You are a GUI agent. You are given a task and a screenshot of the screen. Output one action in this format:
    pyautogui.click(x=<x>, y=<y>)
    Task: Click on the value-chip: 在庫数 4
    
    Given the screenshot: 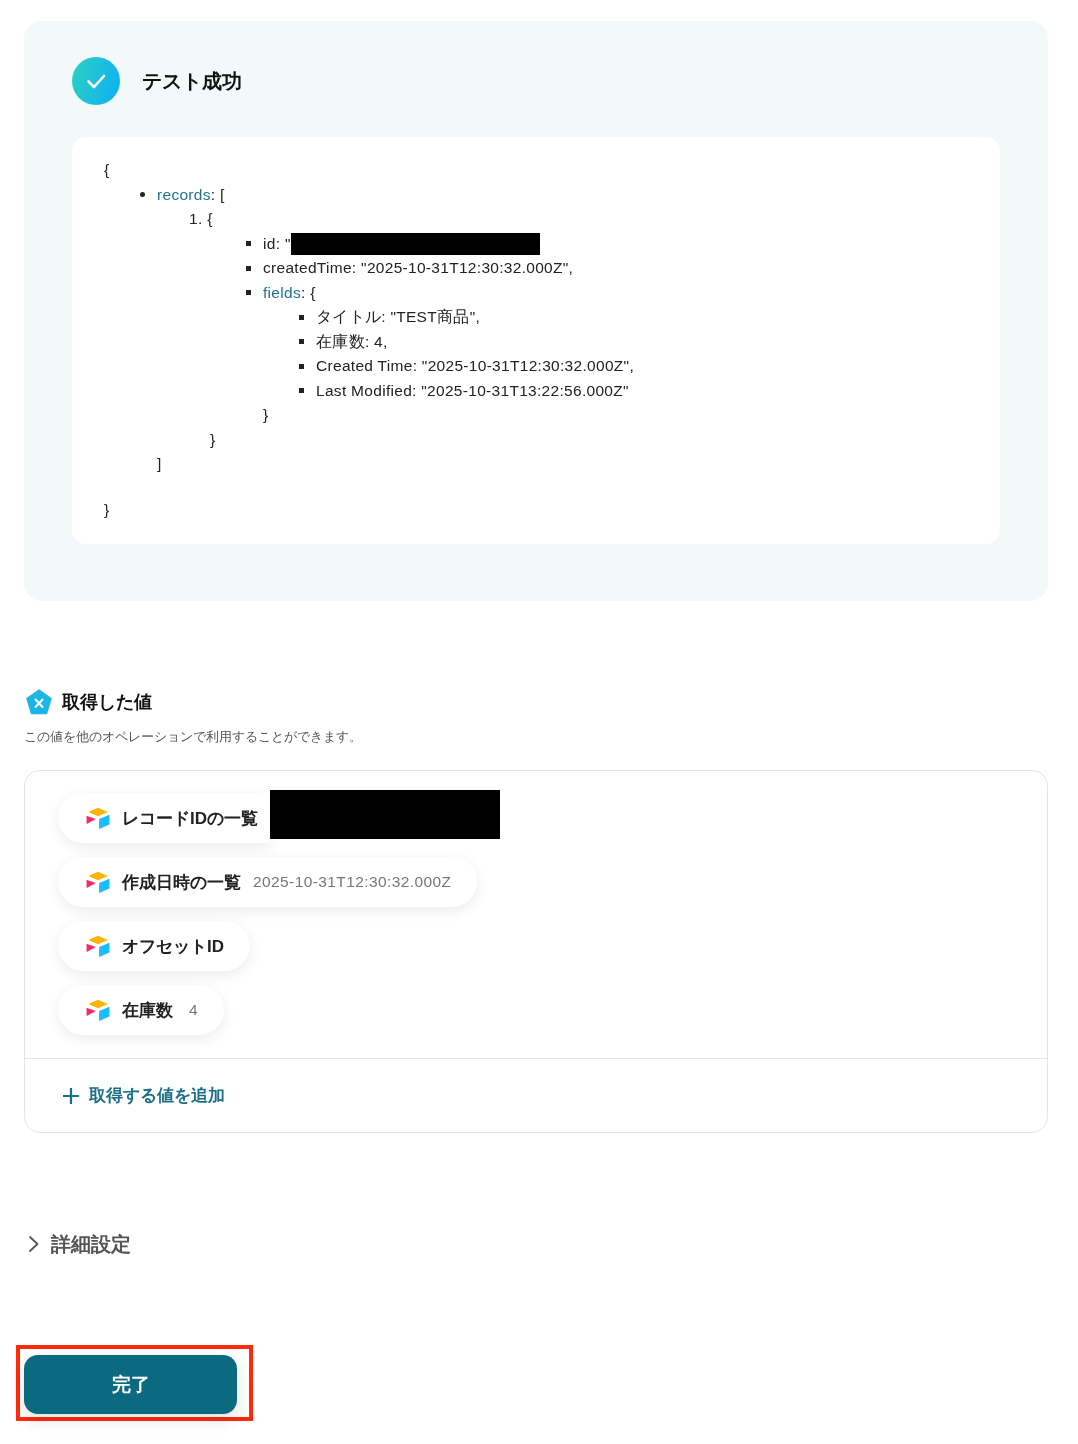 What is the action you would take?
    pyautogui.click(x=141, y=1010)
    